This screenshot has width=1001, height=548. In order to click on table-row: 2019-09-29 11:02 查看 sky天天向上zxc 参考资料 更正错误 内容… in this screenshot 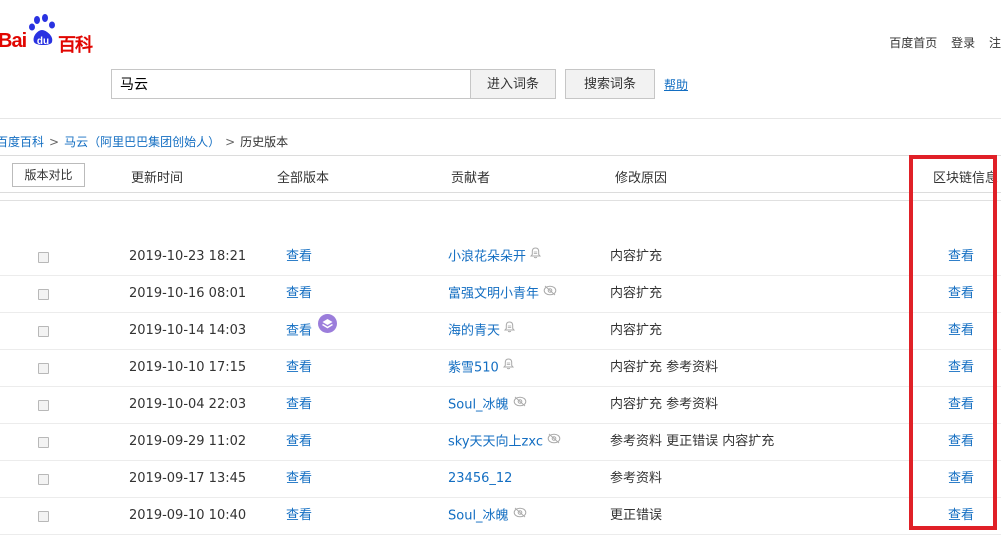, I will do `click(500, 442)`.